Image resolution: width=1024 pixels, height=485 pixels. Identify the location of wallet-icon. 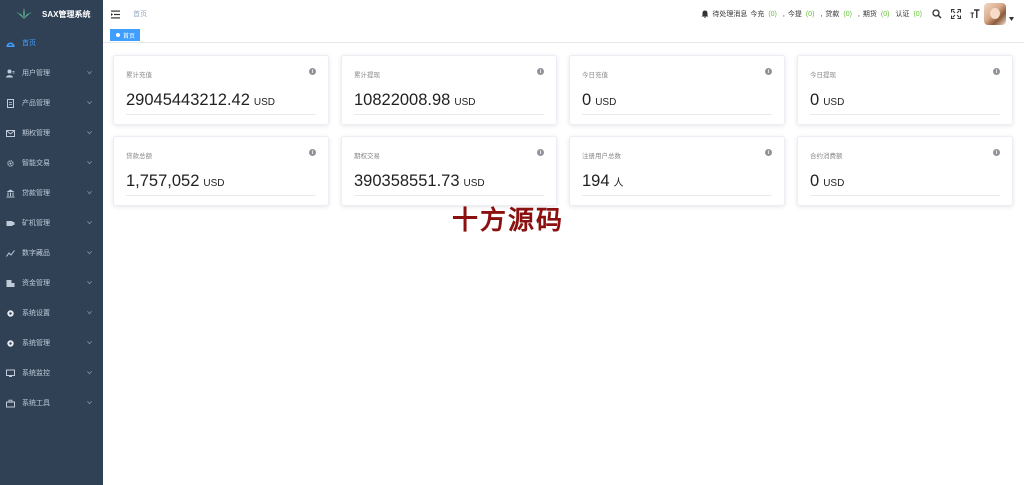
(10, 283).